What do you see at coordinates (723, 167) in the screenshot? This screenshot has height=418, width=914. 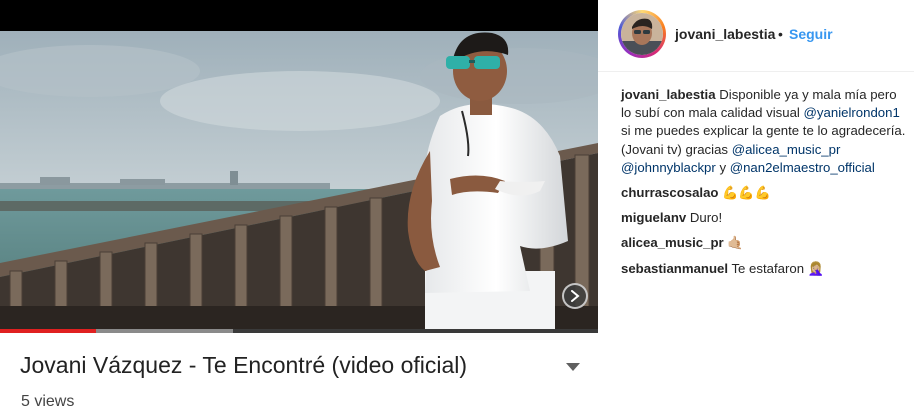 I see `caption-text: y` at bounding box center [723, 167].